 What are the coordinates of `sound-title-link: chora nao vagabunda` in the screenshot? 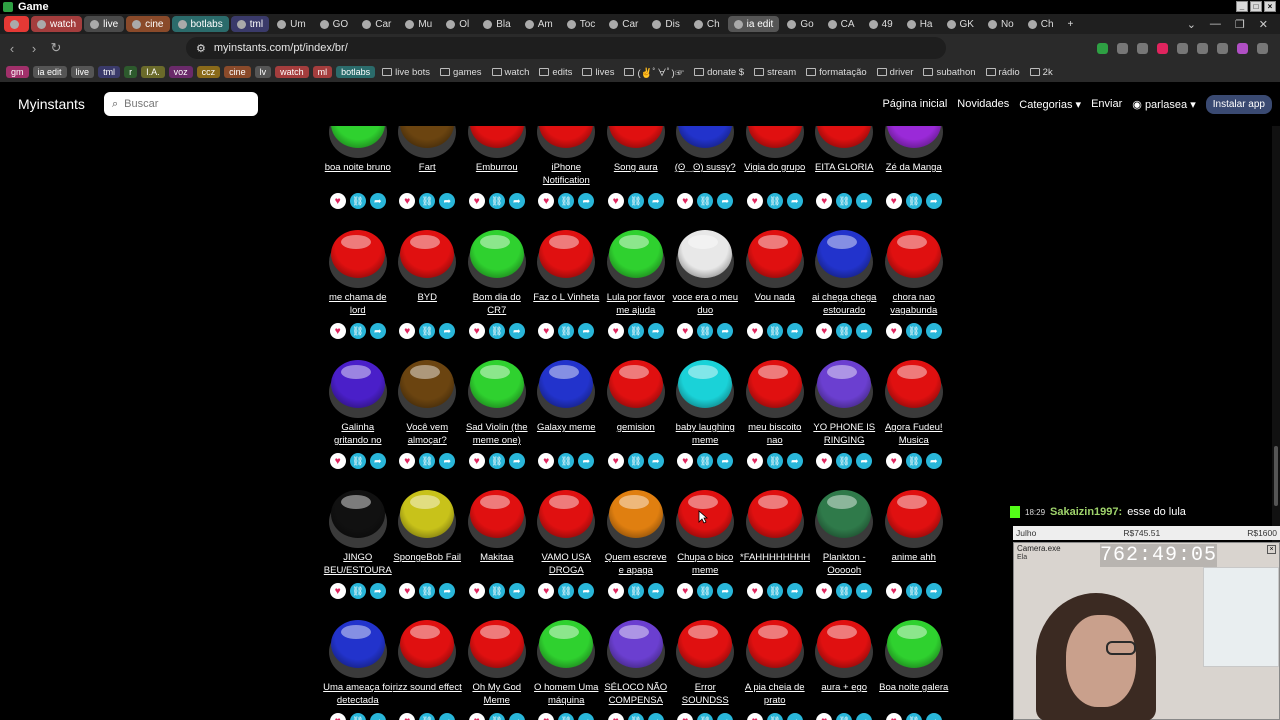 It's located at (914, 305).